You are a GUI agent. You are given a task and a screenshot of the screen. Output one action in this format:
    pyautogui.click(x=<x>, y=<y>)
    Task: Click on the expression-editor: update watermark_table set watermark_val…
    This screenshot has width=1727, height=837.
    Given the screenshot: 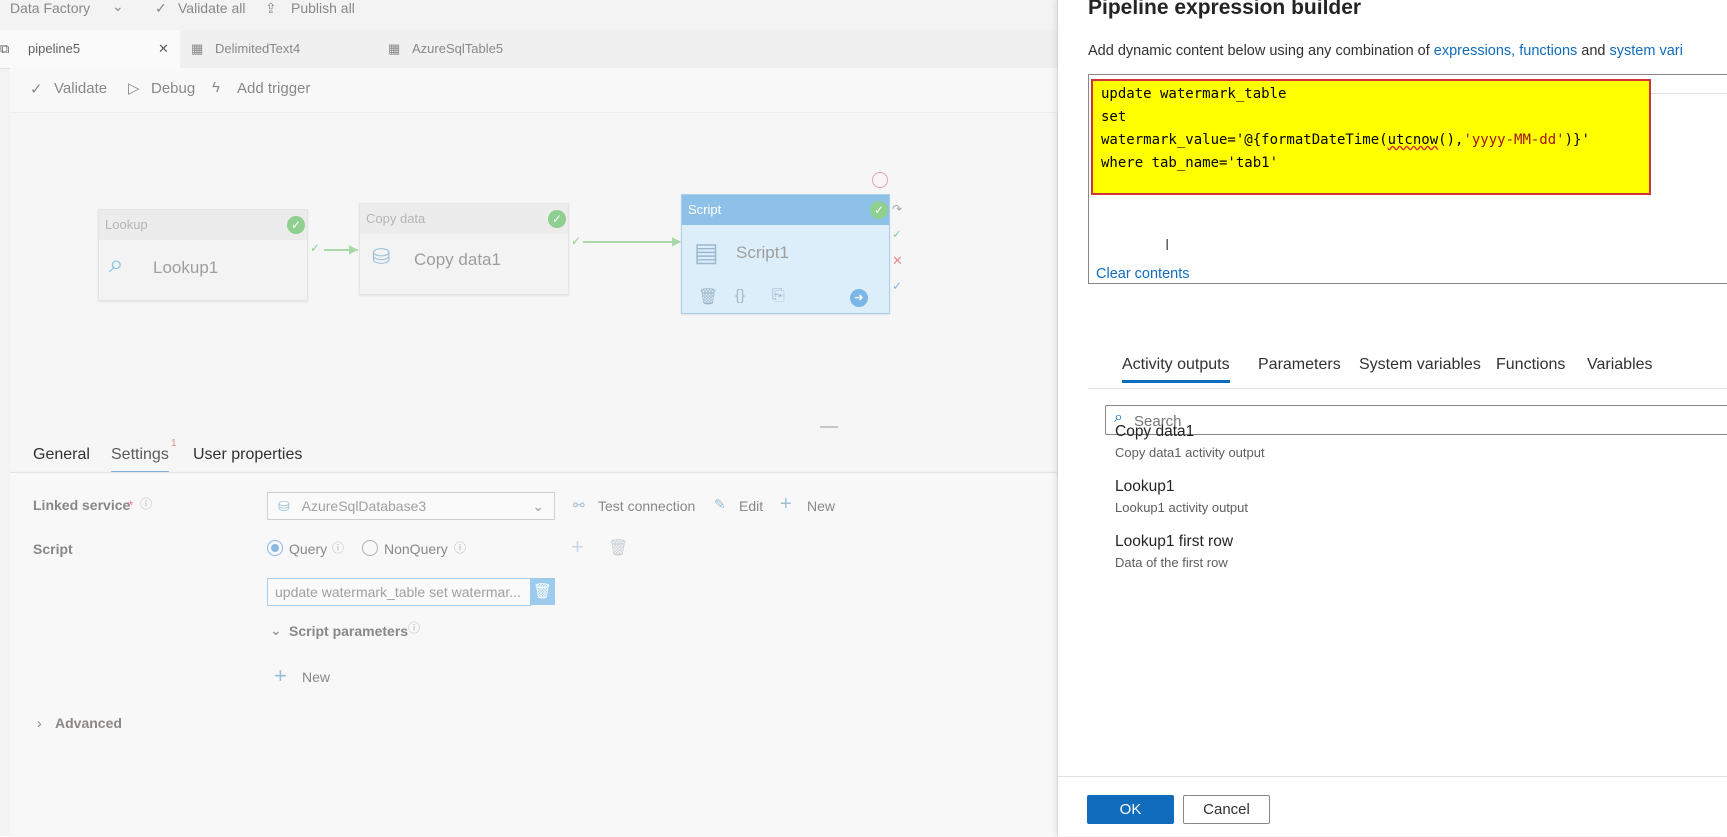 What is the action you would take?
    pyautogui.click(x=1407, y=179)
    